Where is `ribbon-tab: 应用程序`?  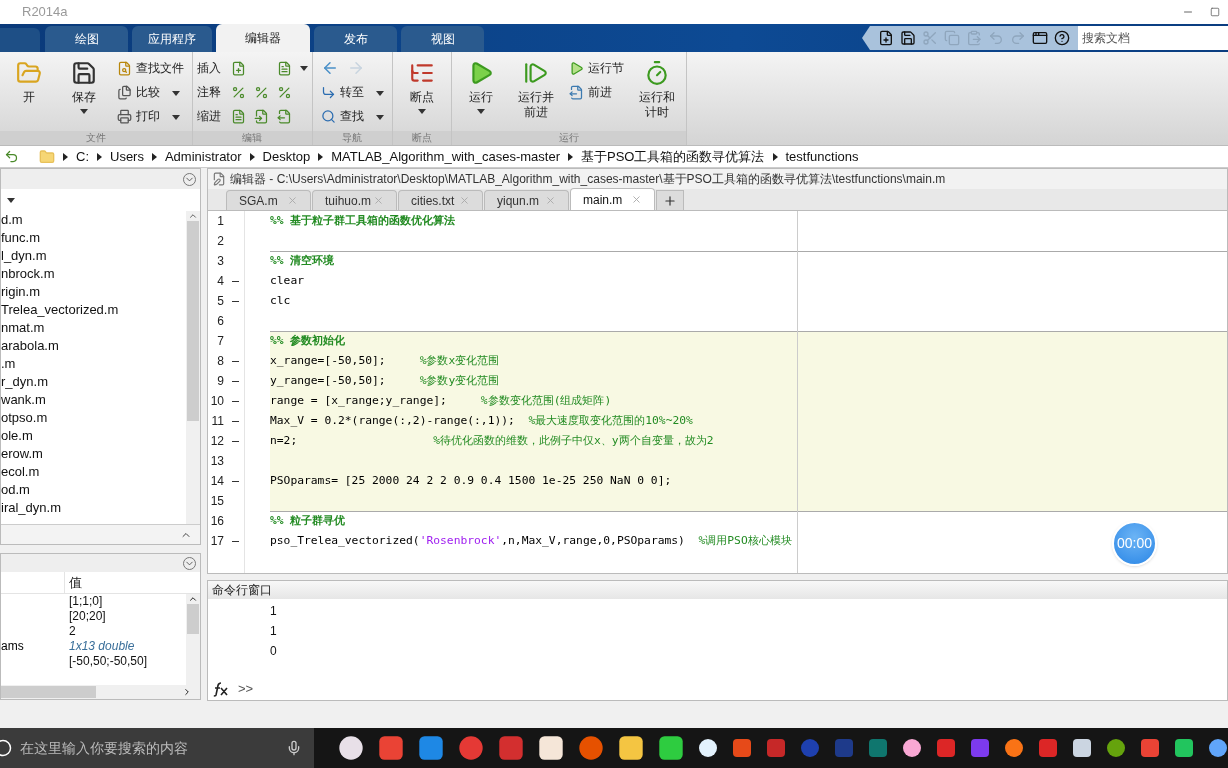 ribbon-tab: 应用程序 is located at coordinates (172, 39).